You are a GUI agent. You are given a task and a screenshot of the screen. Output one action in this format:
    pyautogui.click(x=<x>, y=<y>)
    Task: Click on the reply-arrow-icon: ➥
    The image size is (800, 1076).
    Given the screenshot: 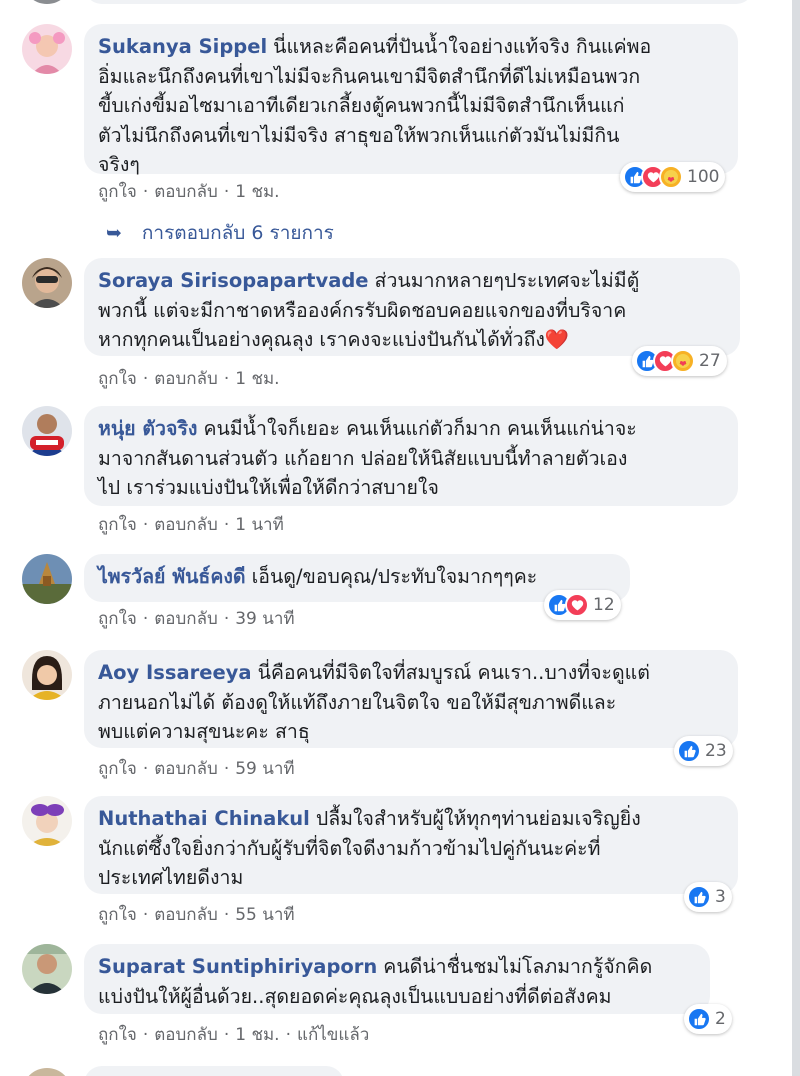 What is the action you would take?
    pyautogui.click(x=114, y=233)
    